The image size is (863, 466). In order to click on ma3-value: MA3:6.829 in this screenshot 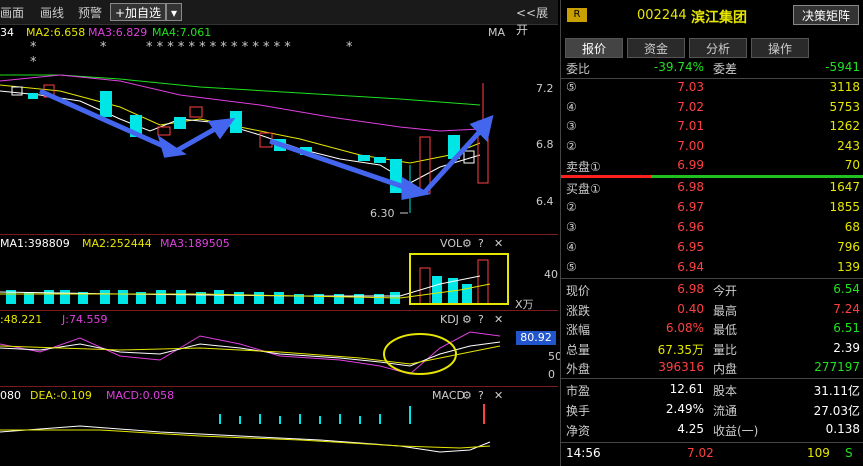, I will do `click(118, 32)`.